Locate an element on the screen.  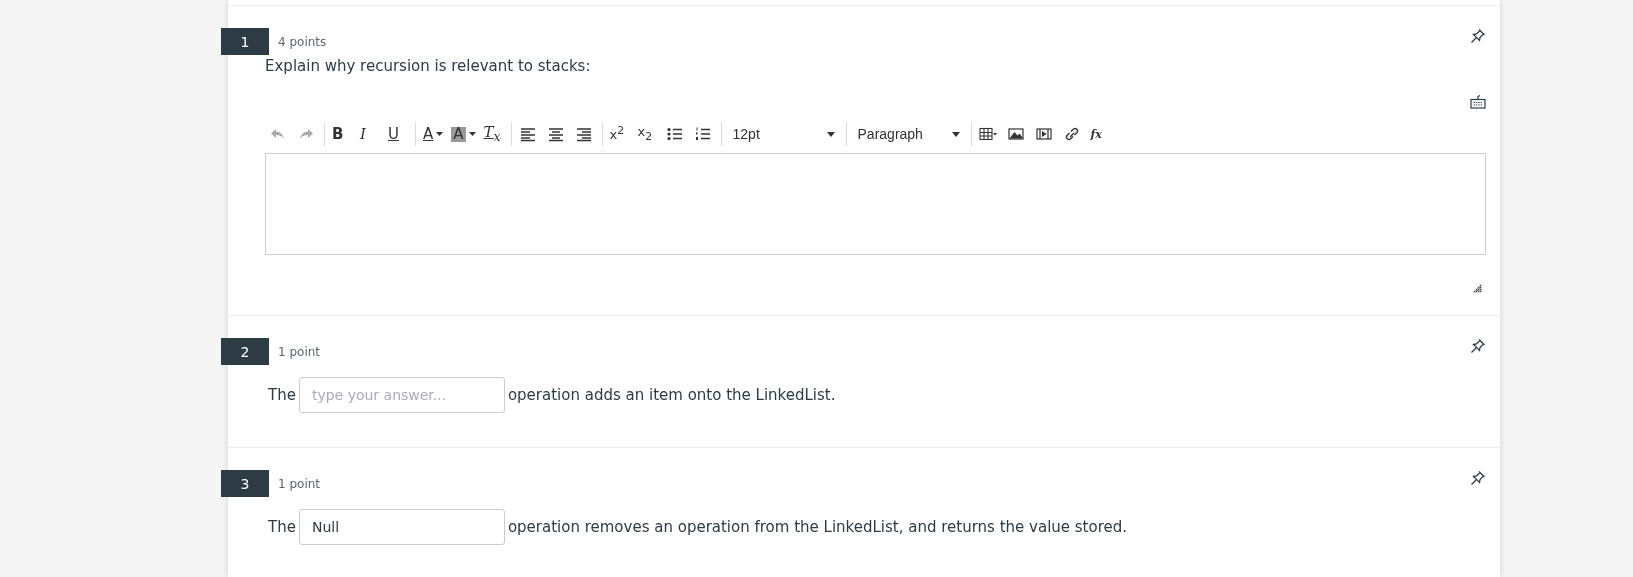
superscript-button: x$^{2}$ is located at coordinates (619, 134).